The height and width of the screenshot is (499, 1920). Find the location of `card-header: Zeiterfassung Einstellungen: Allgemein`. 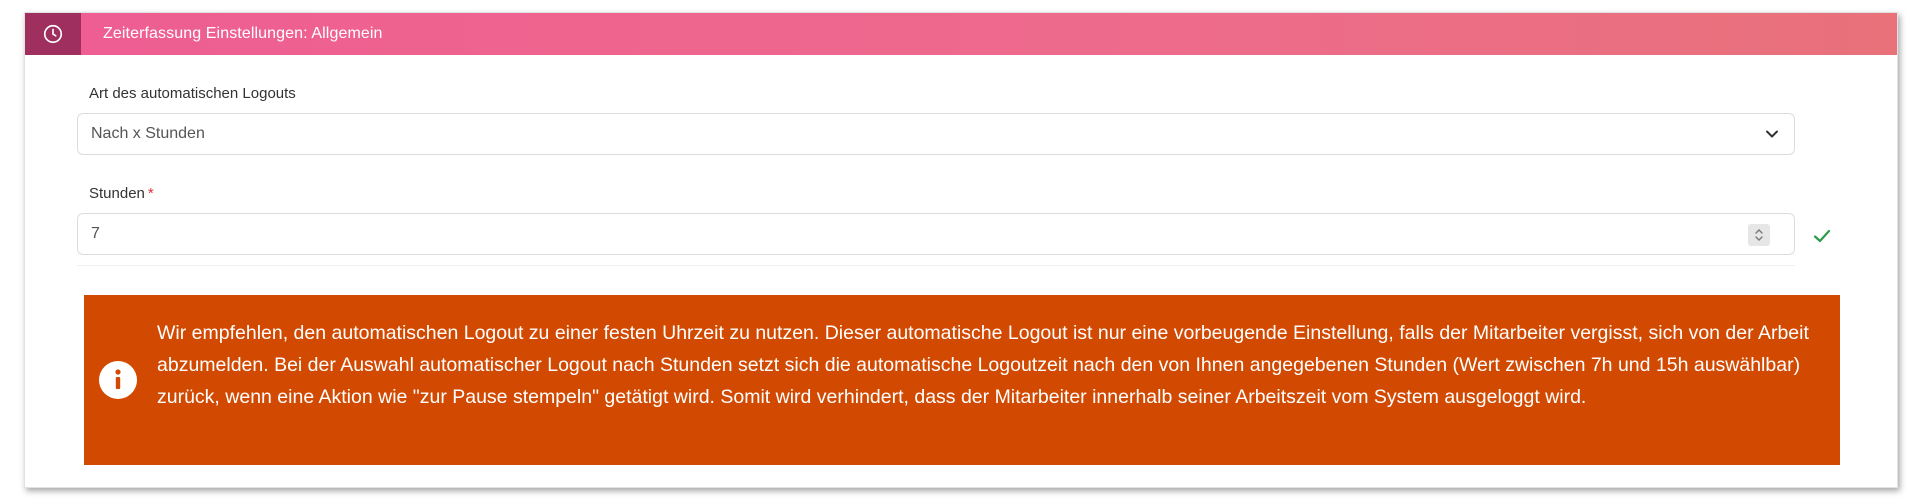

card-header: Zeiterfassung Einstellungen: Allgemein is located at coordinates (961, 34).